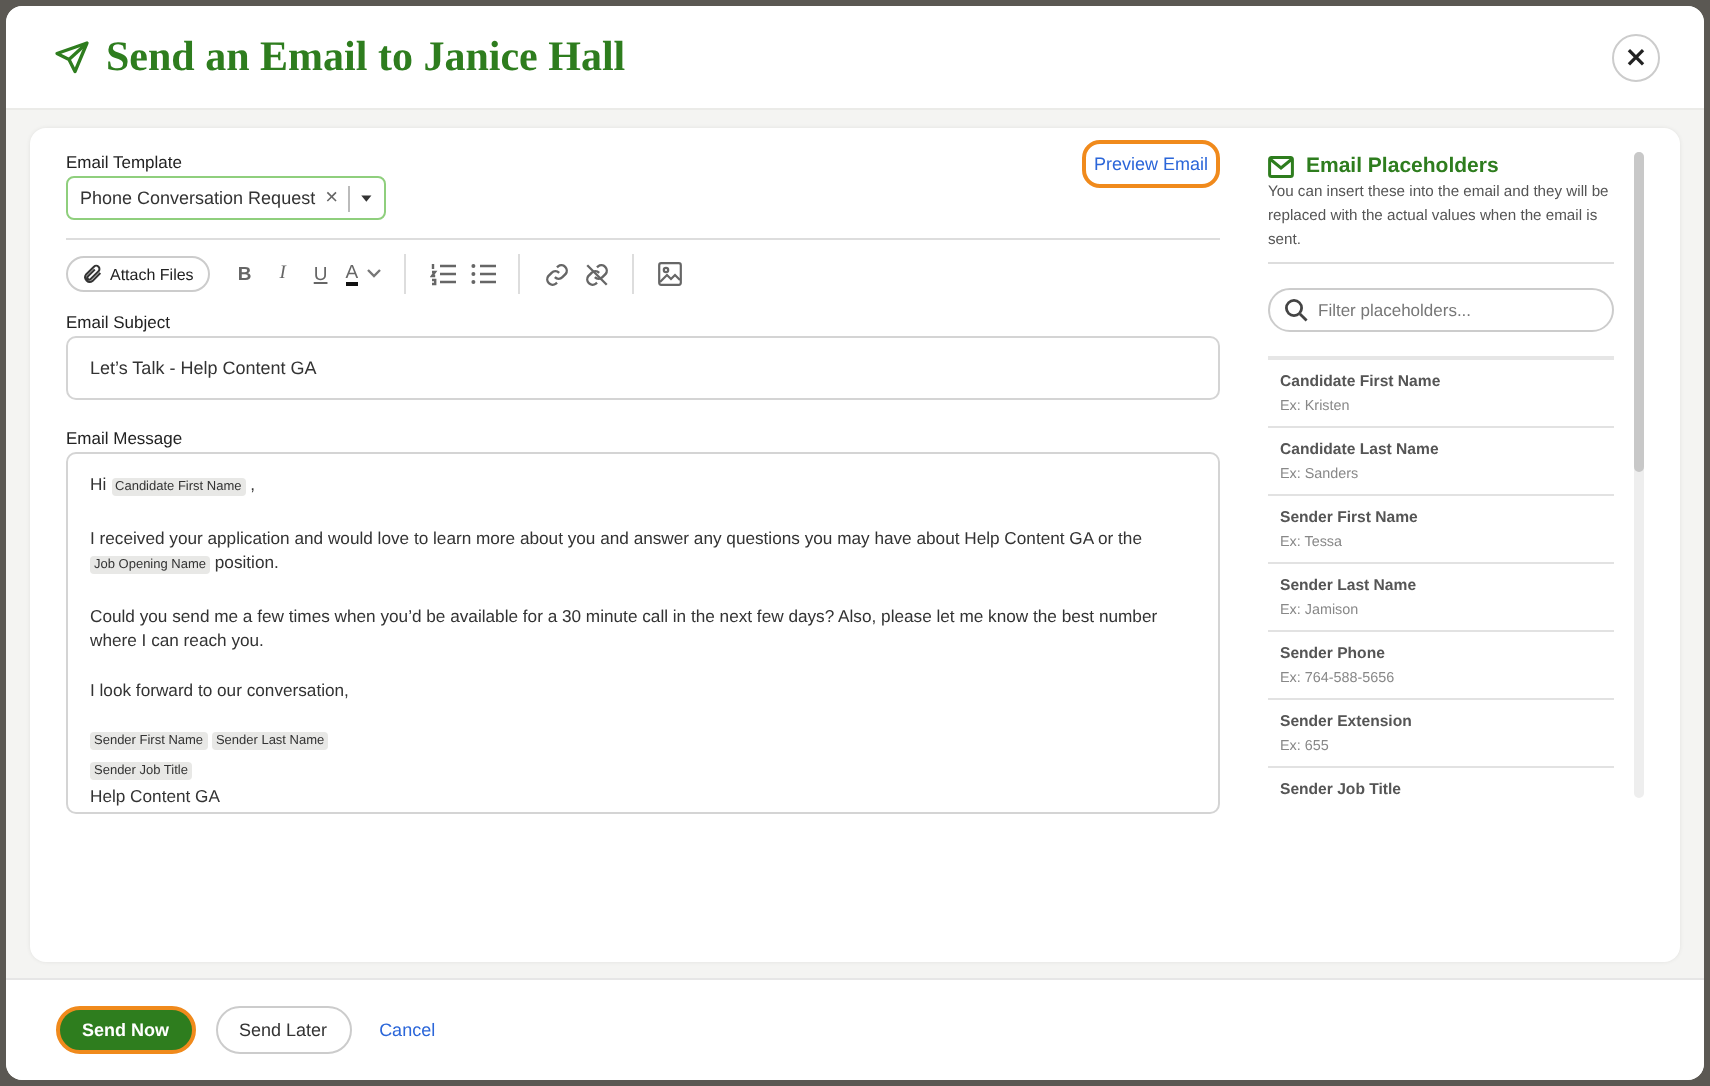 Image resolution: width=1710 pixels, height=1086 pixels. What do you see at coordinates (616, 537) in the screenshot?
I see `message-text: I received your application and would love to learn more about you and answer any questions you may have about Help Content GA or the` at bounding box center [616, 537].